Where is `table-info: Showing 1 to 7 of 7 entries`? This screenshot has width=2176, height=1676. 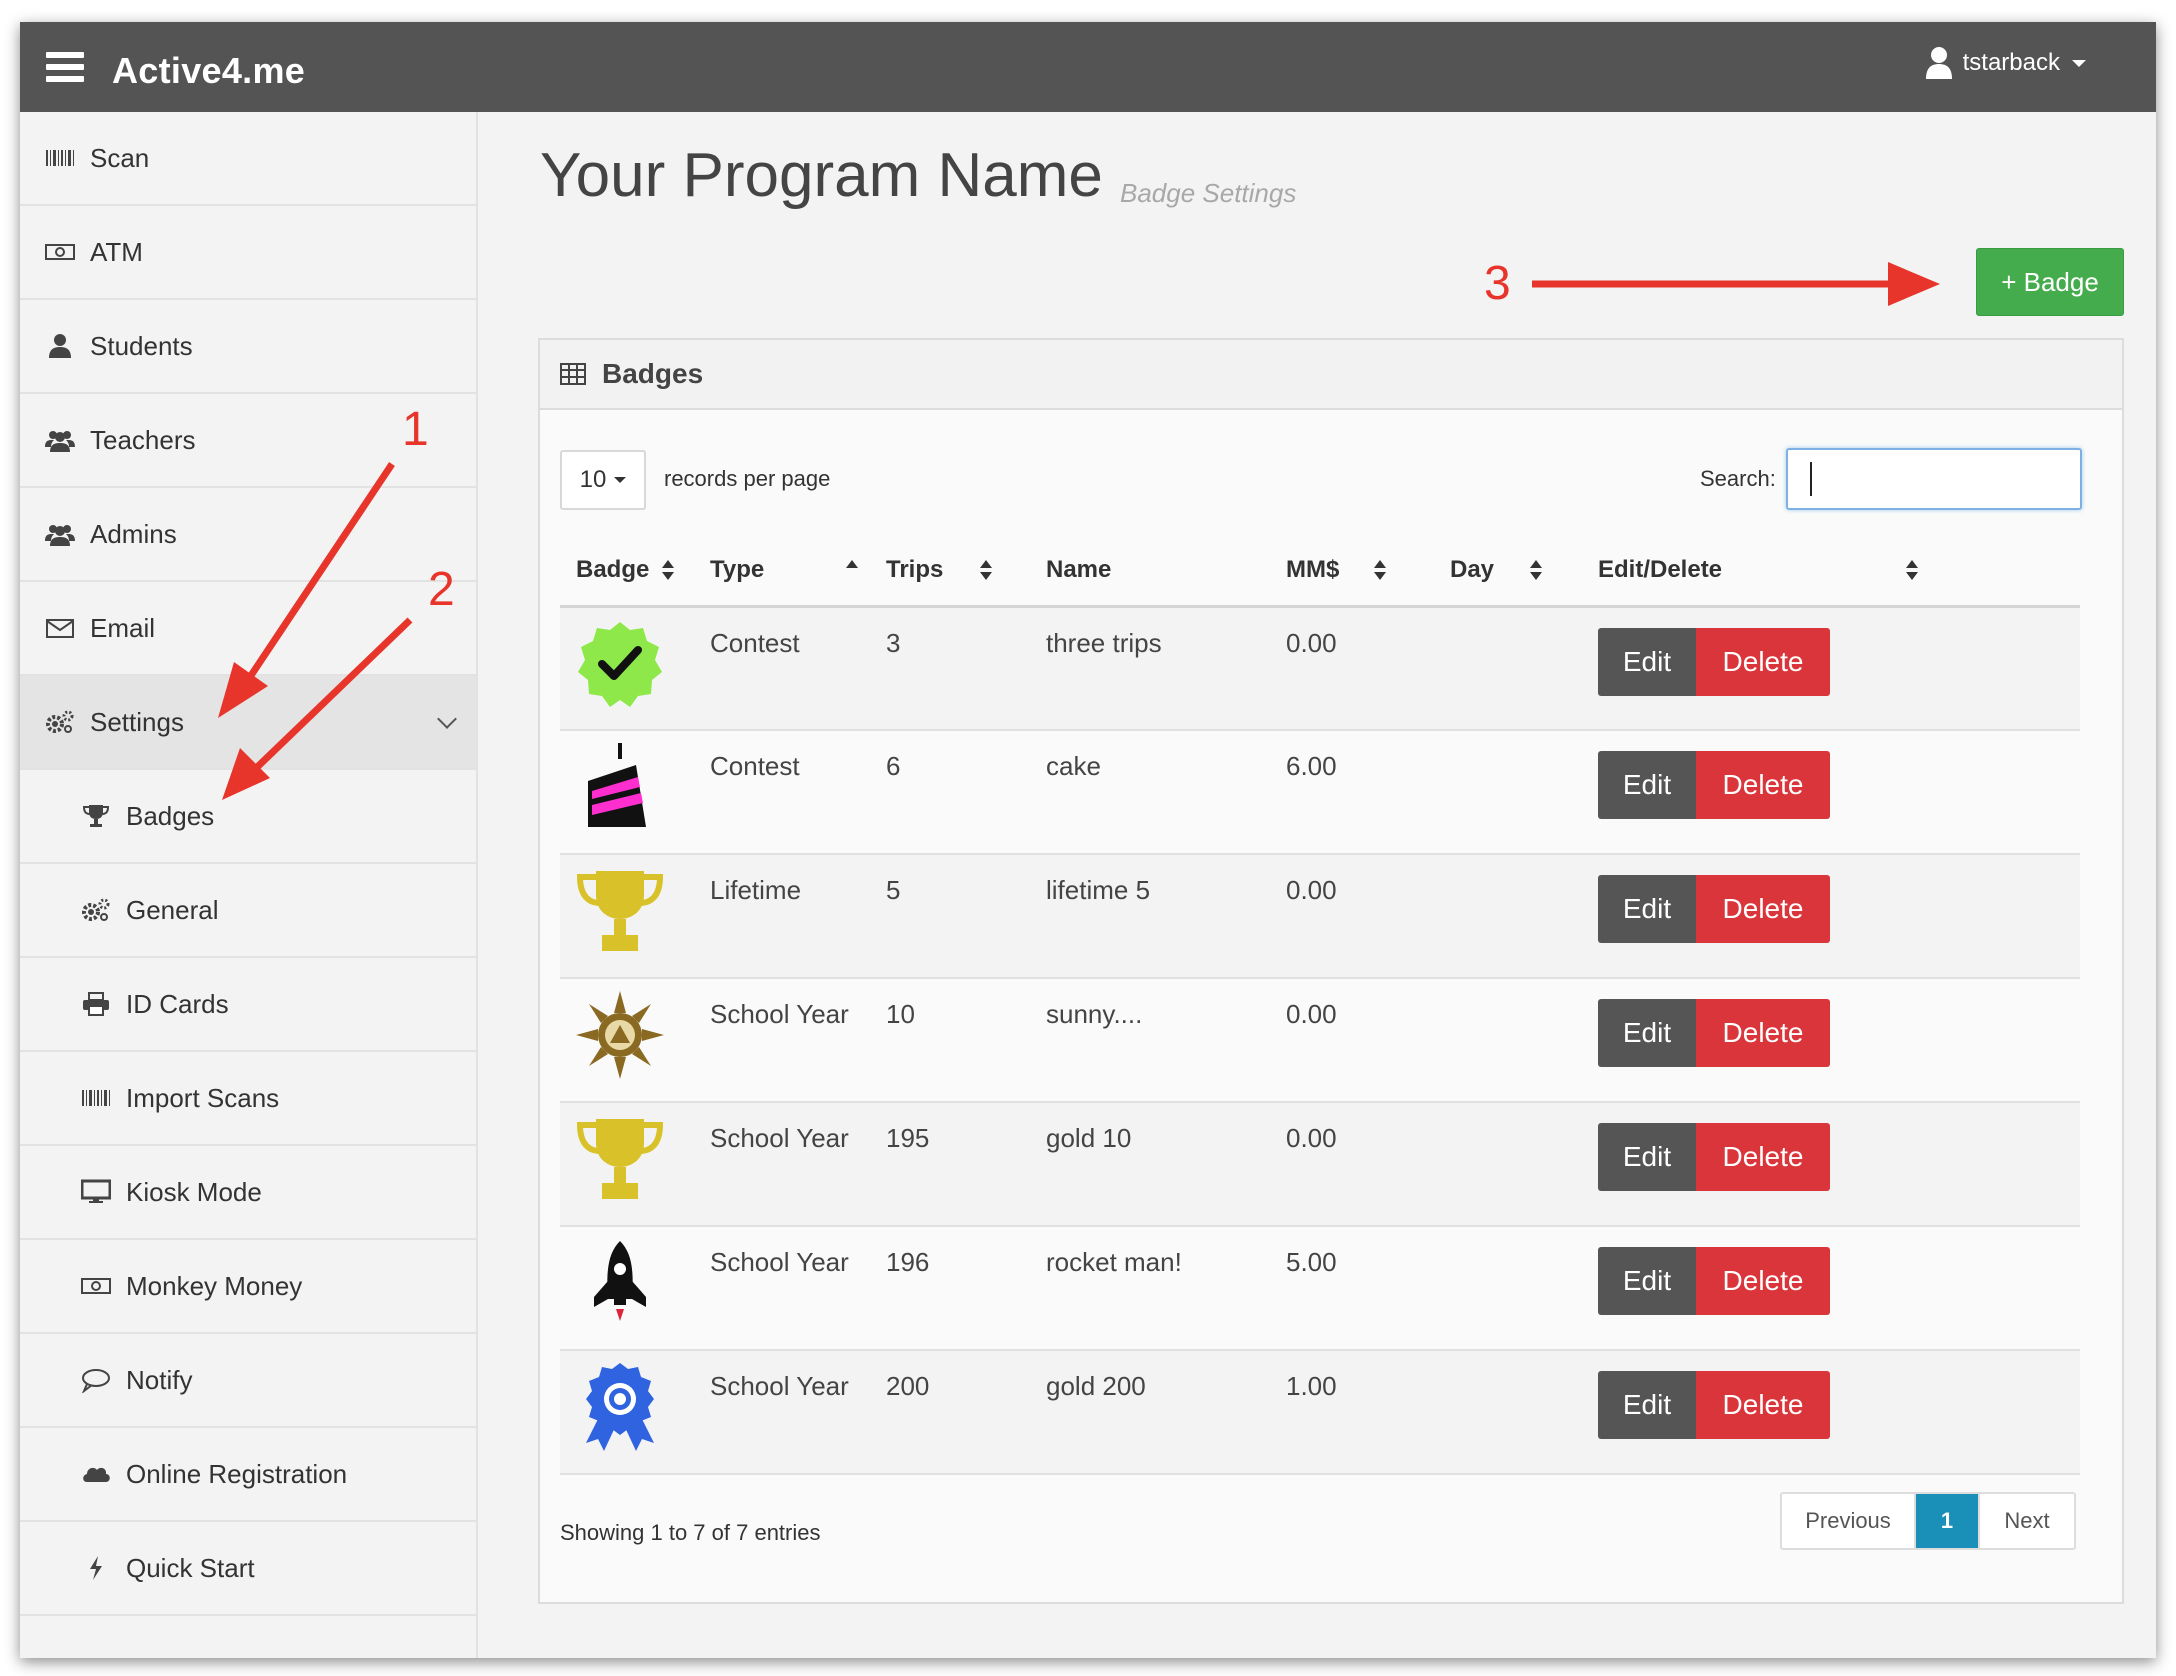
table-info: Showing 1 to 7 of 7 entries is located at coordinates (690, 1532).